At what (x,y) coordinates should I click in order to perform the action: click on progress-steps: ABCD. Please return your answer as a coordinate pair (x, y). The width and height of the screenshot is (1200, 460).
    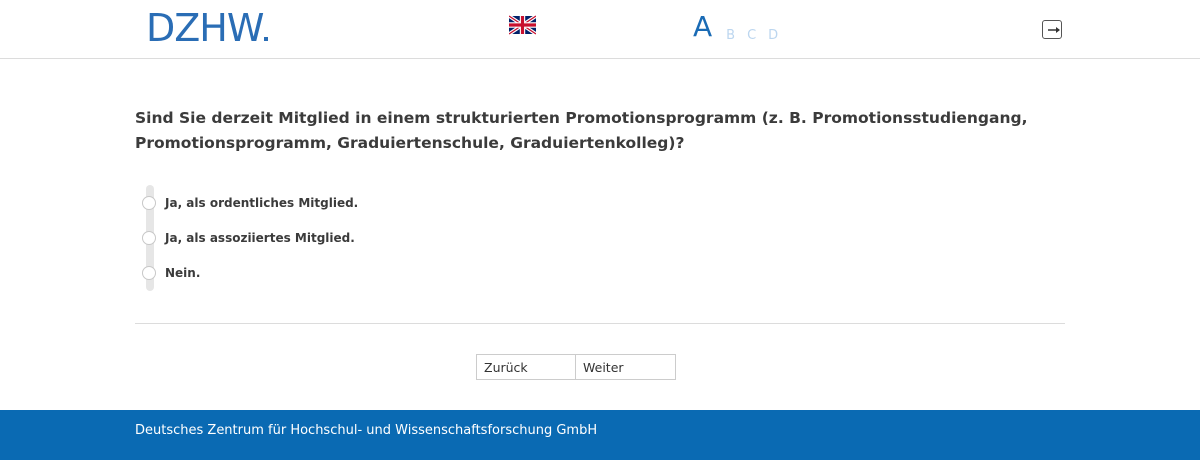
    Looking at the image, I should click on (741, 28).